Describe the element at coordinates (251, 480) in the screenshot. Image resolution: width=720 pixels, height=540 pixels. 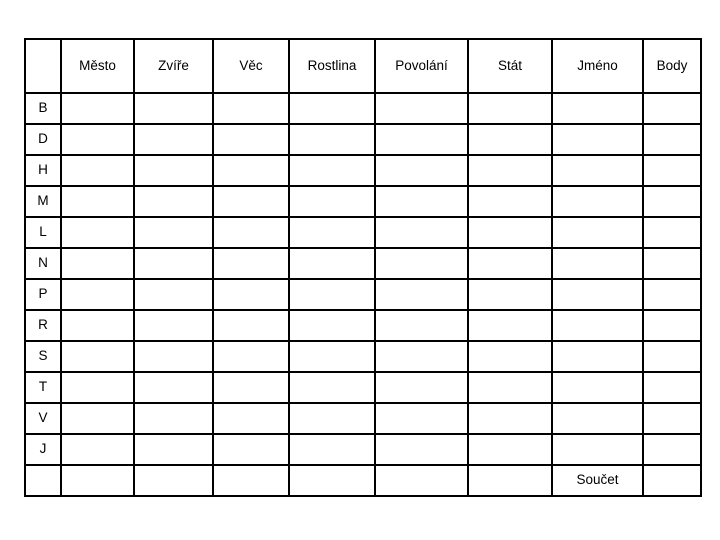
I see `footer-cell-vec` at that location.